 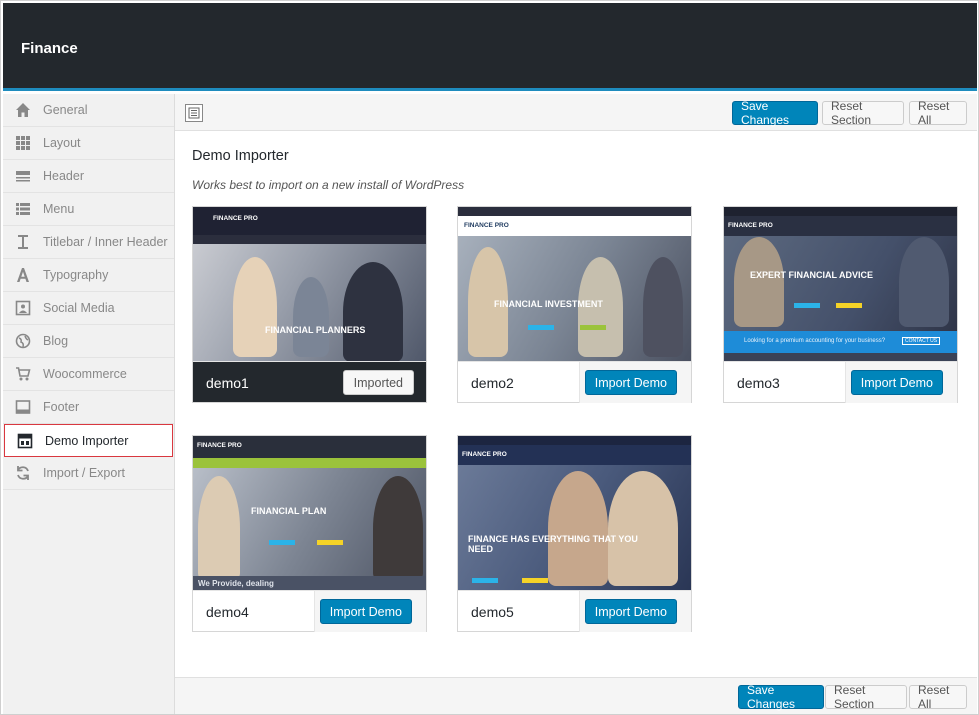 What do you see at coordinates (23, 242) in the screenshot?
I see `text-cursor-icon` at bounding box center [23, 242].